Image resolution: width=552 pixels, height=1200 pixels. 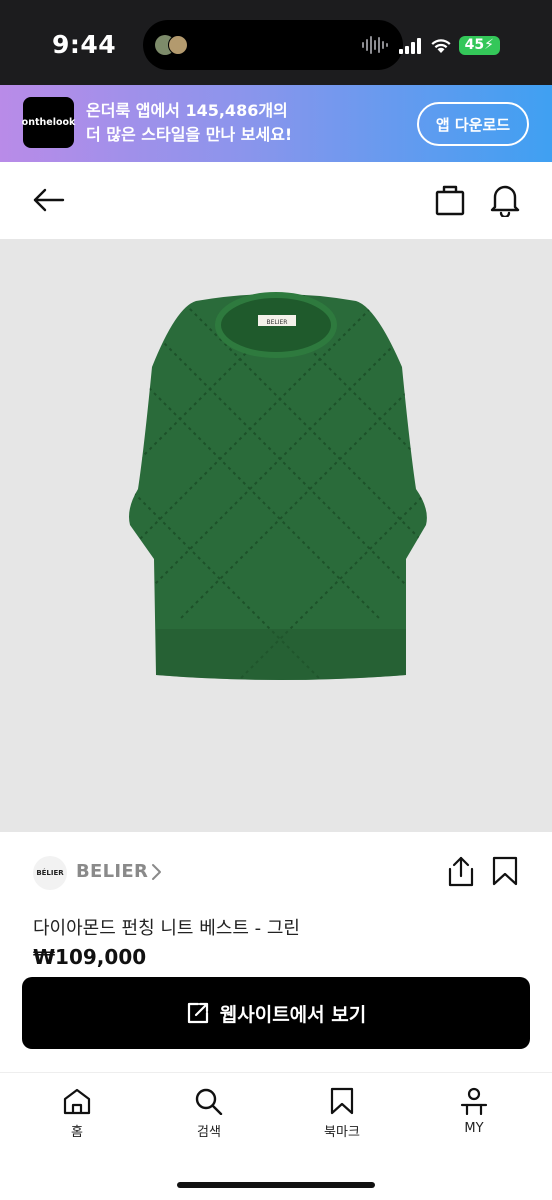 I want to click on island-avatars-icon, so click(x=172, y=45).